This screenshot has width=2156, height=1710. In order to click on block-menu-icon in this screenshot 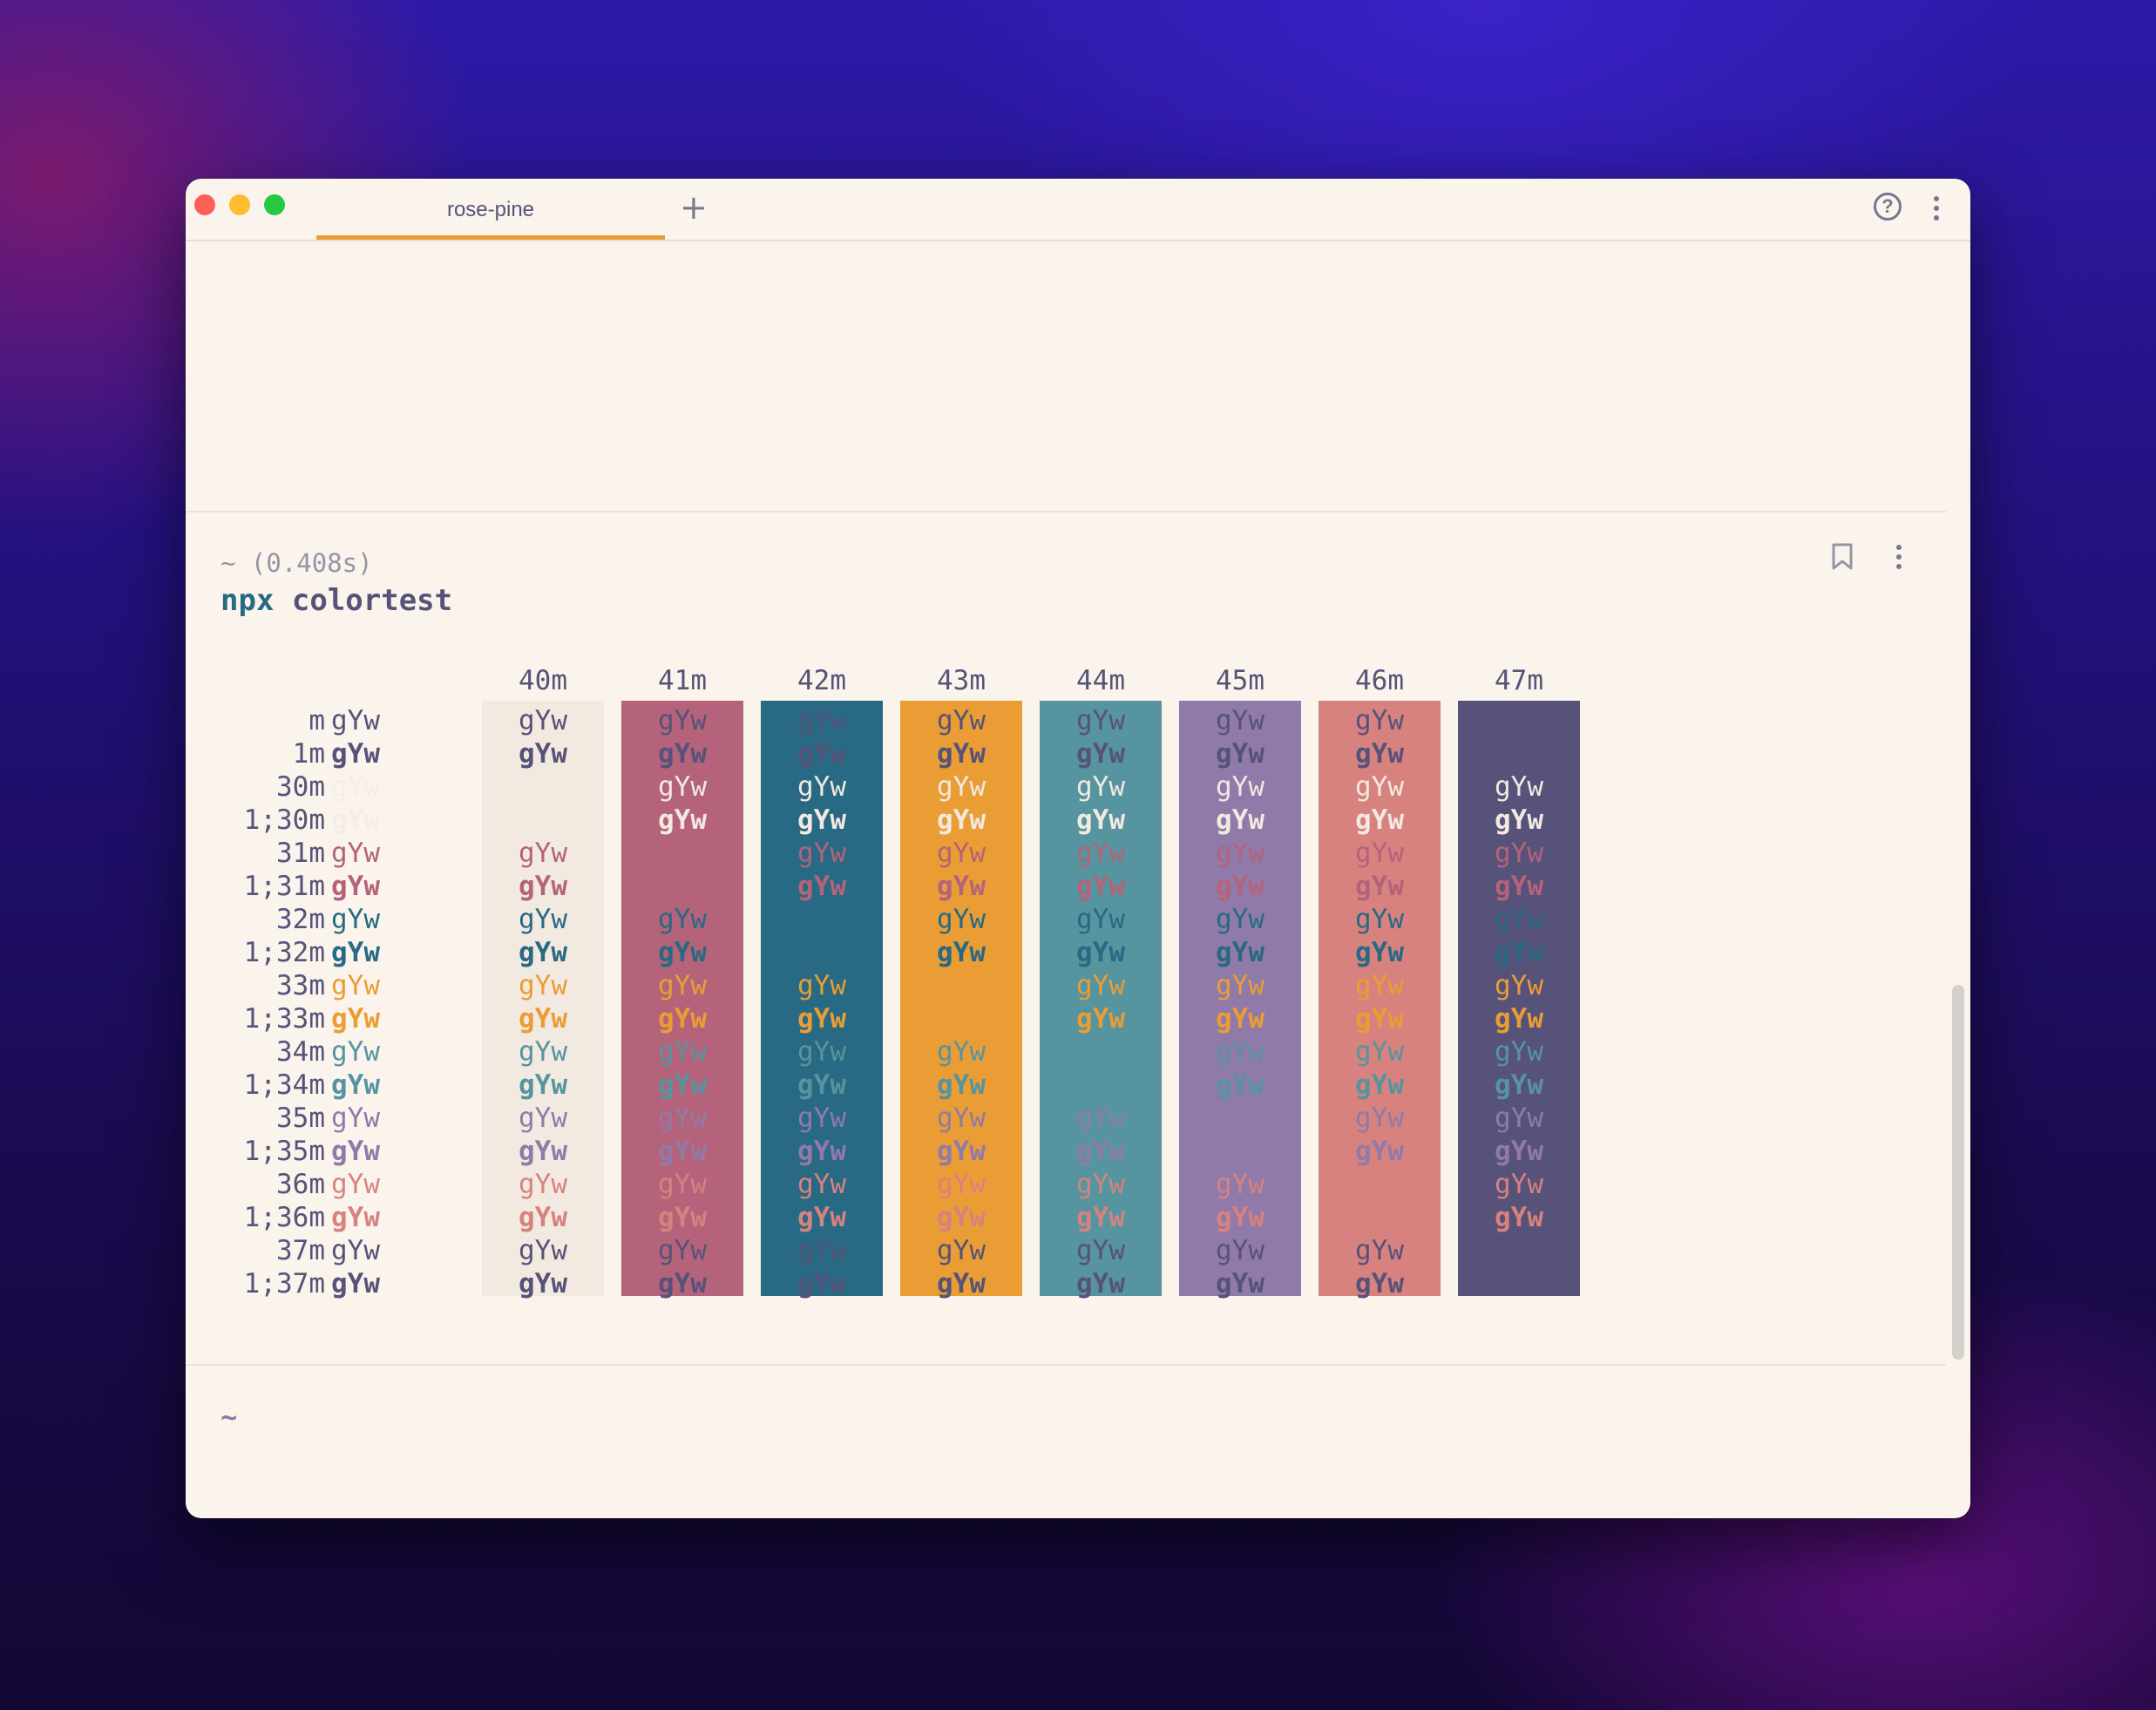, I will do `click(1899, 559)`.